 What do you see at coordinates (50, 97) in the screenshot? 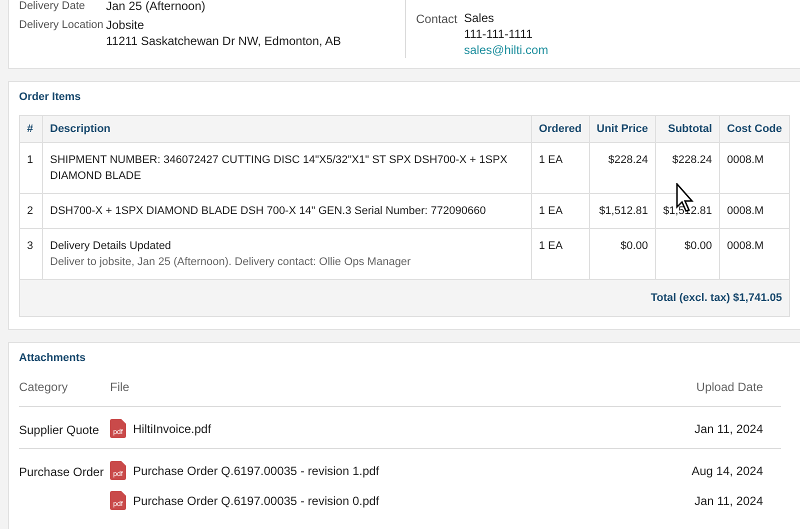
I see `section-title: Order Items` at bounding box center [50, 97].